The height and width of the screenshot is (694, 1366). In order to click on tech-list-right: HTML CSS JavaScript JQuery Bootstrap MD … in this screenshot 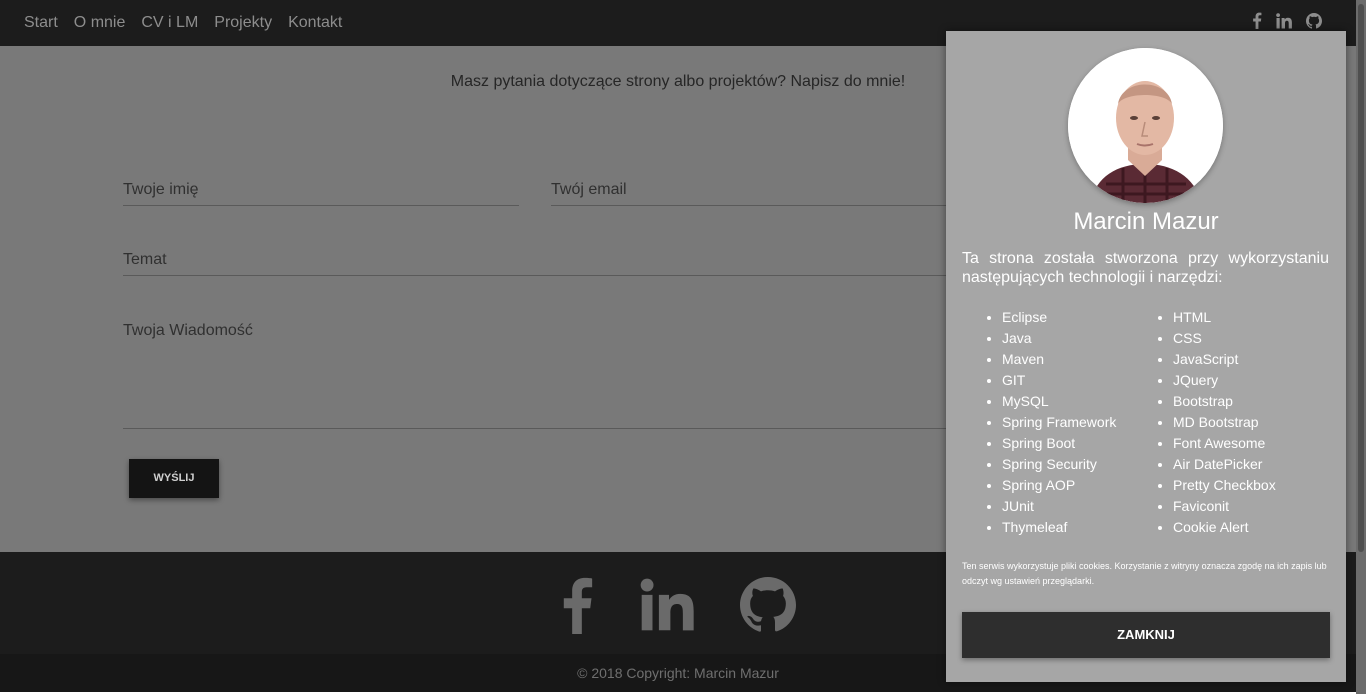, I will do `click(1224, 422)`.